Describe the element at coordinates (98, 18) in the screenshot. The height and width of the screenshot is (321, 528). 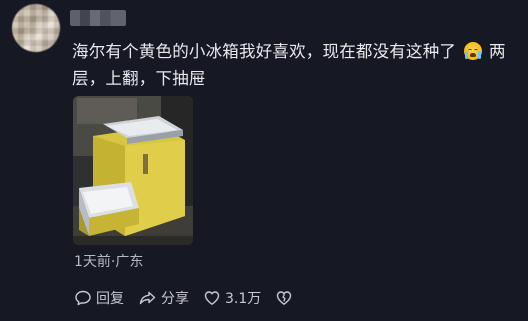
I see `username-redacted` at that location.